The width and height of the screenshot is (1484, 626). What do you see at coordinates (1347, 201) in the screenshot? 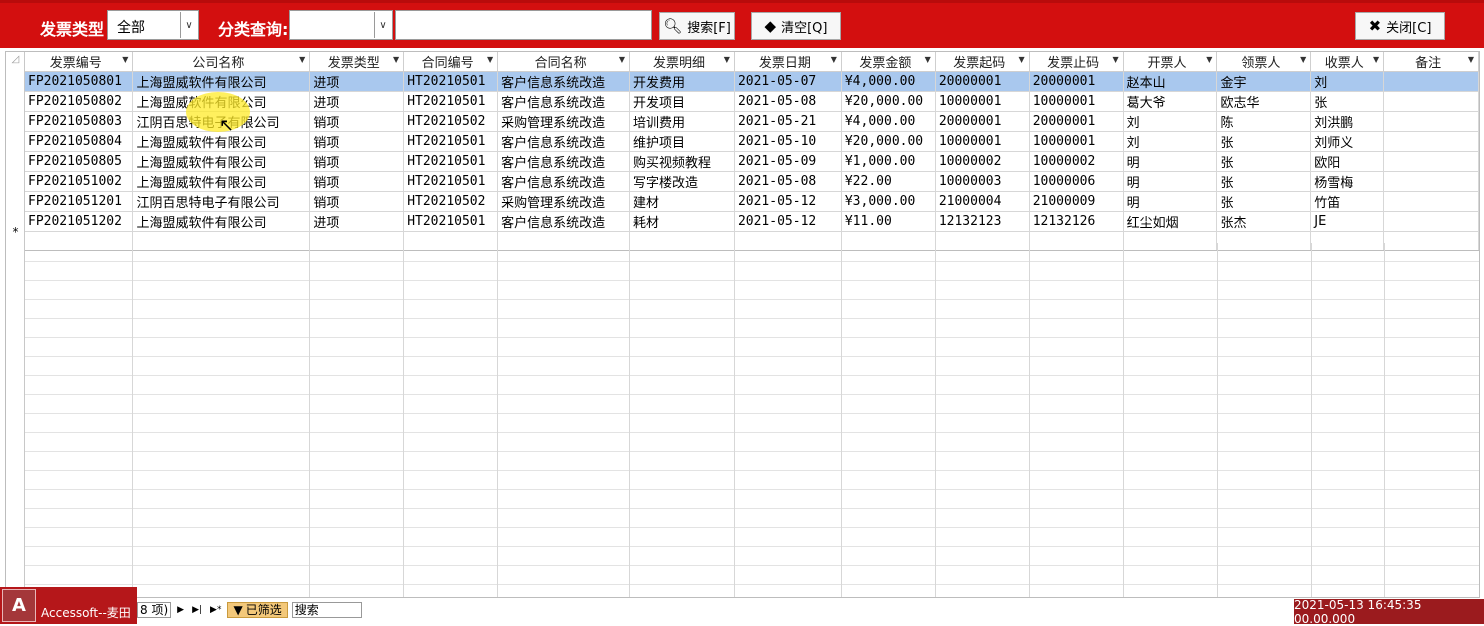
I see `table-cell: 竹笛` at bounding box center [1347, 201].